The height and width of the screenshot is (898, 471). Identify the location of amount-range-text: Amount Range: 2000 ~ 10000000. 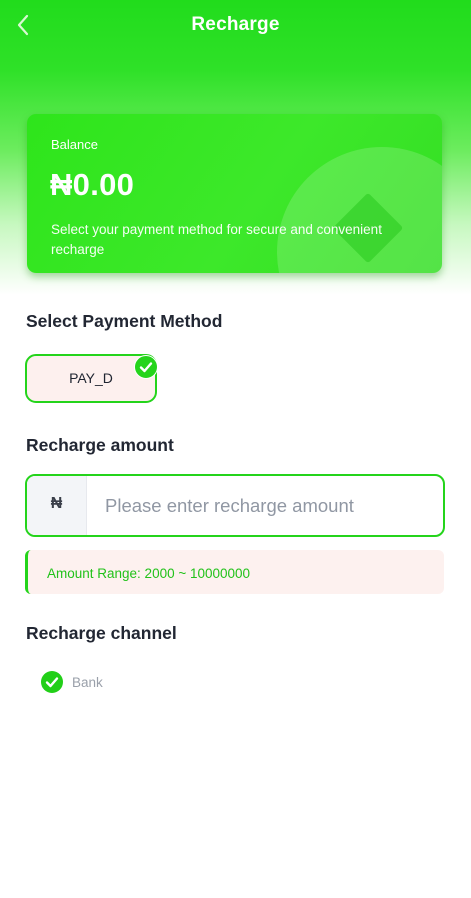
(149, 573).